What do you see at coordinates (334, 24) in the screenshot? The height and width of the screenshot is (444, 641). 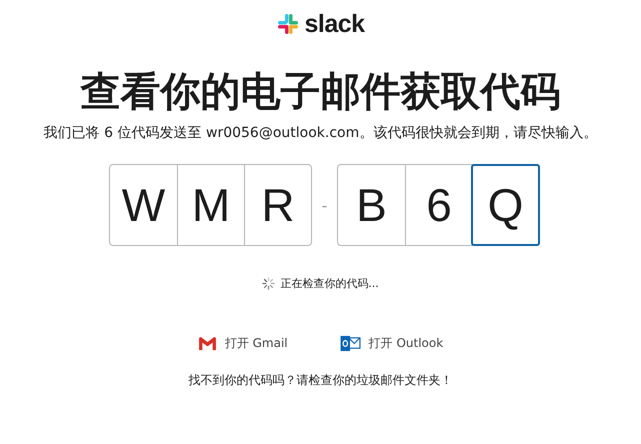 I see `logo-wordmark: slack` at bounding box center [334, 24].